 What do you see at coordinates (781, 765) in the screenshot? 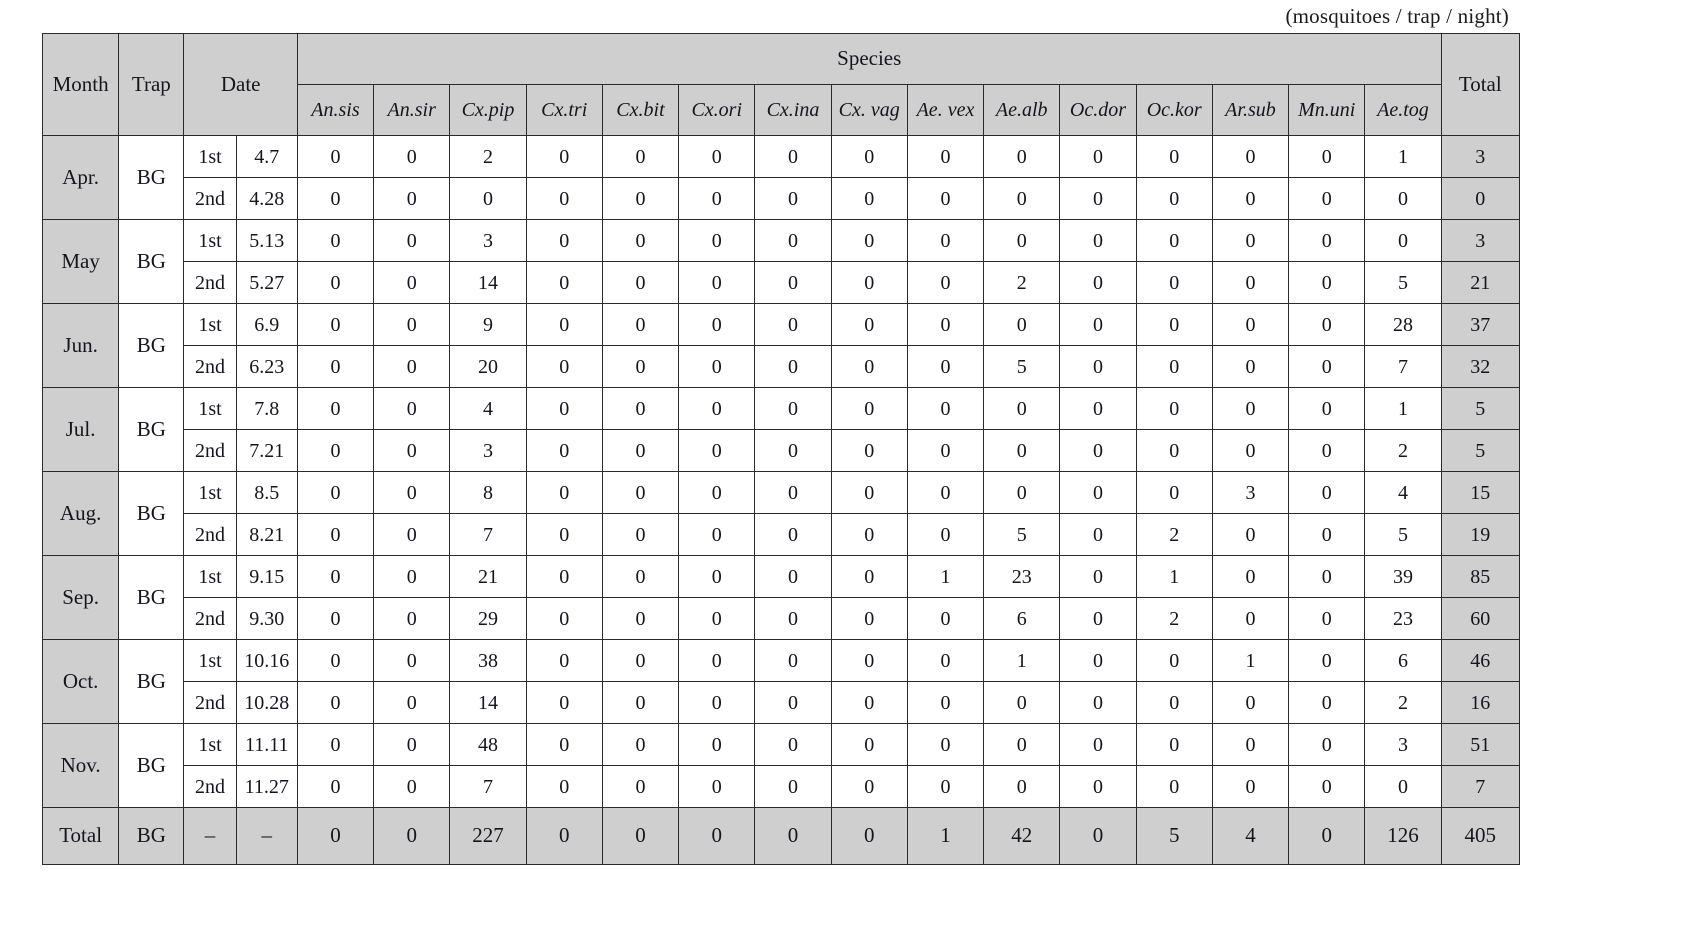
I see `table-row: Nov. BG 1st 11.11 0 0 48 0 0 0 0 0 0 0 0 0 0 0 3 51` at bounding box center [781, 765].